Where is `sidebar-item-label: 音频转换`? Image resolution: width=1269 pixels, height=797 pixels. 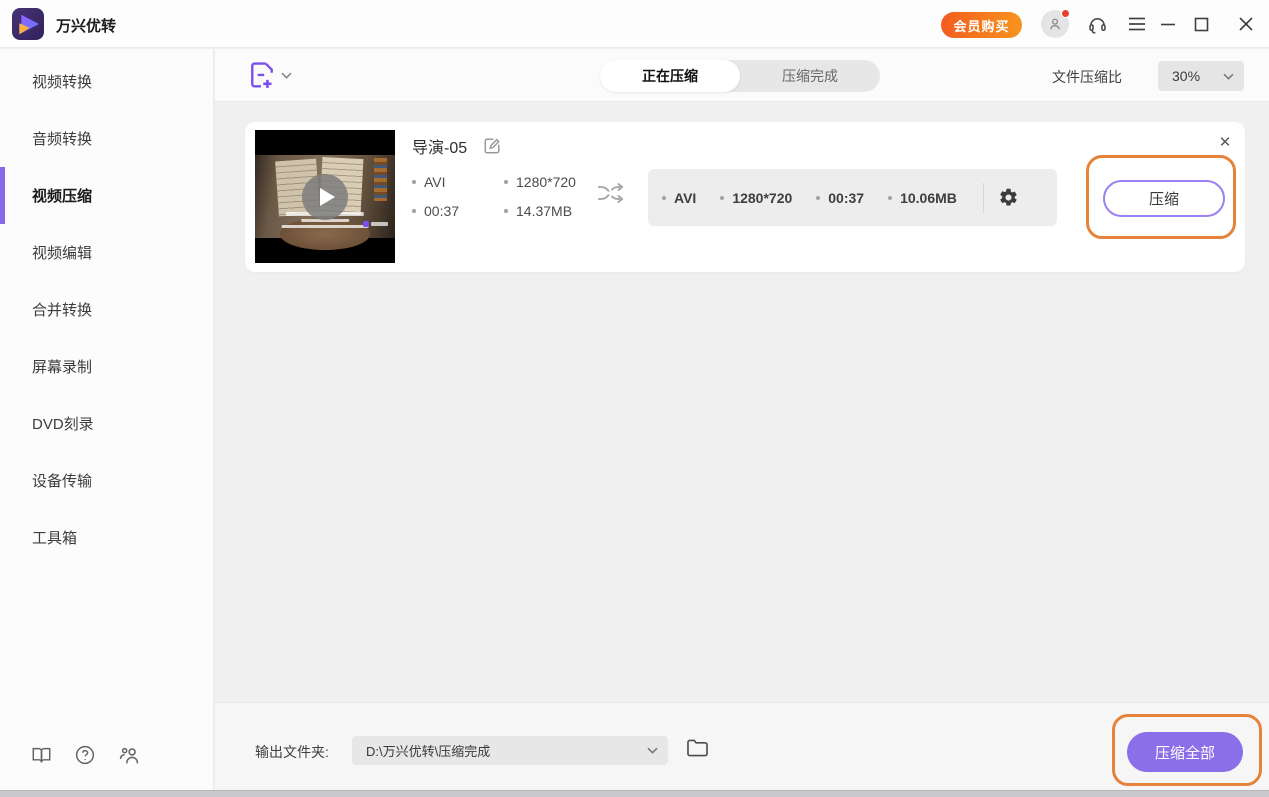 sidebar-item-label: 音频转换 is located at coordinates (62, 139).